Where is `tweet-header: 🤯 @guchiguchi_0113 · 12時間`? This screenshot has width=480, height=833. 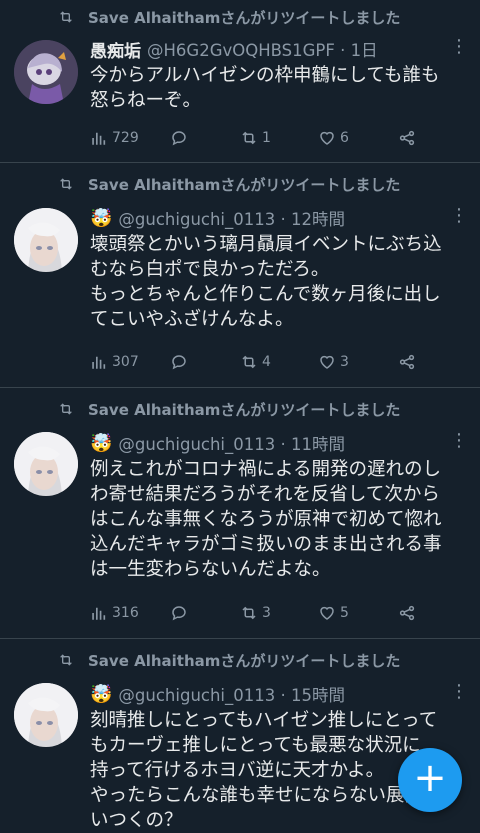 tweet-header: 🤯 @guchiguchi_0113 · 12時間 is located at coordinates (279, 218).